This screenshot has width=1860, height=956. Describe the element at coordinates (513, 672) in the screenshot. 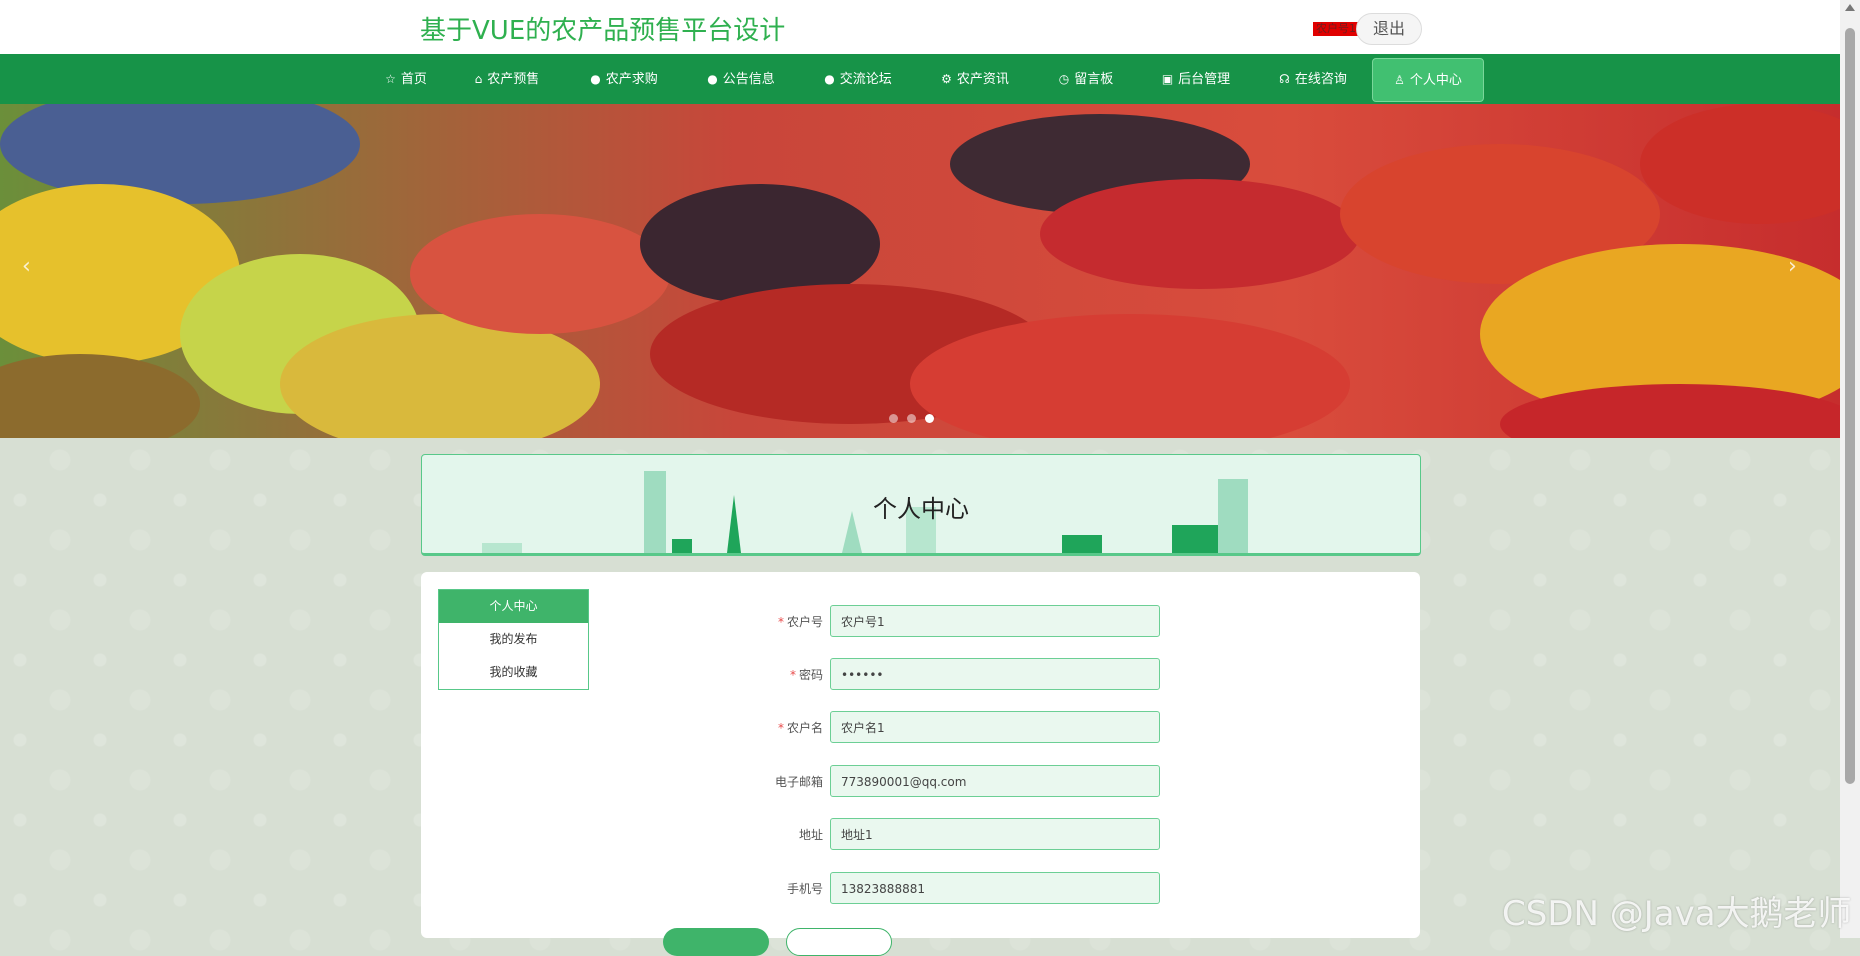

I see `side-menu-my-favorites: 我的收藏` at that location.